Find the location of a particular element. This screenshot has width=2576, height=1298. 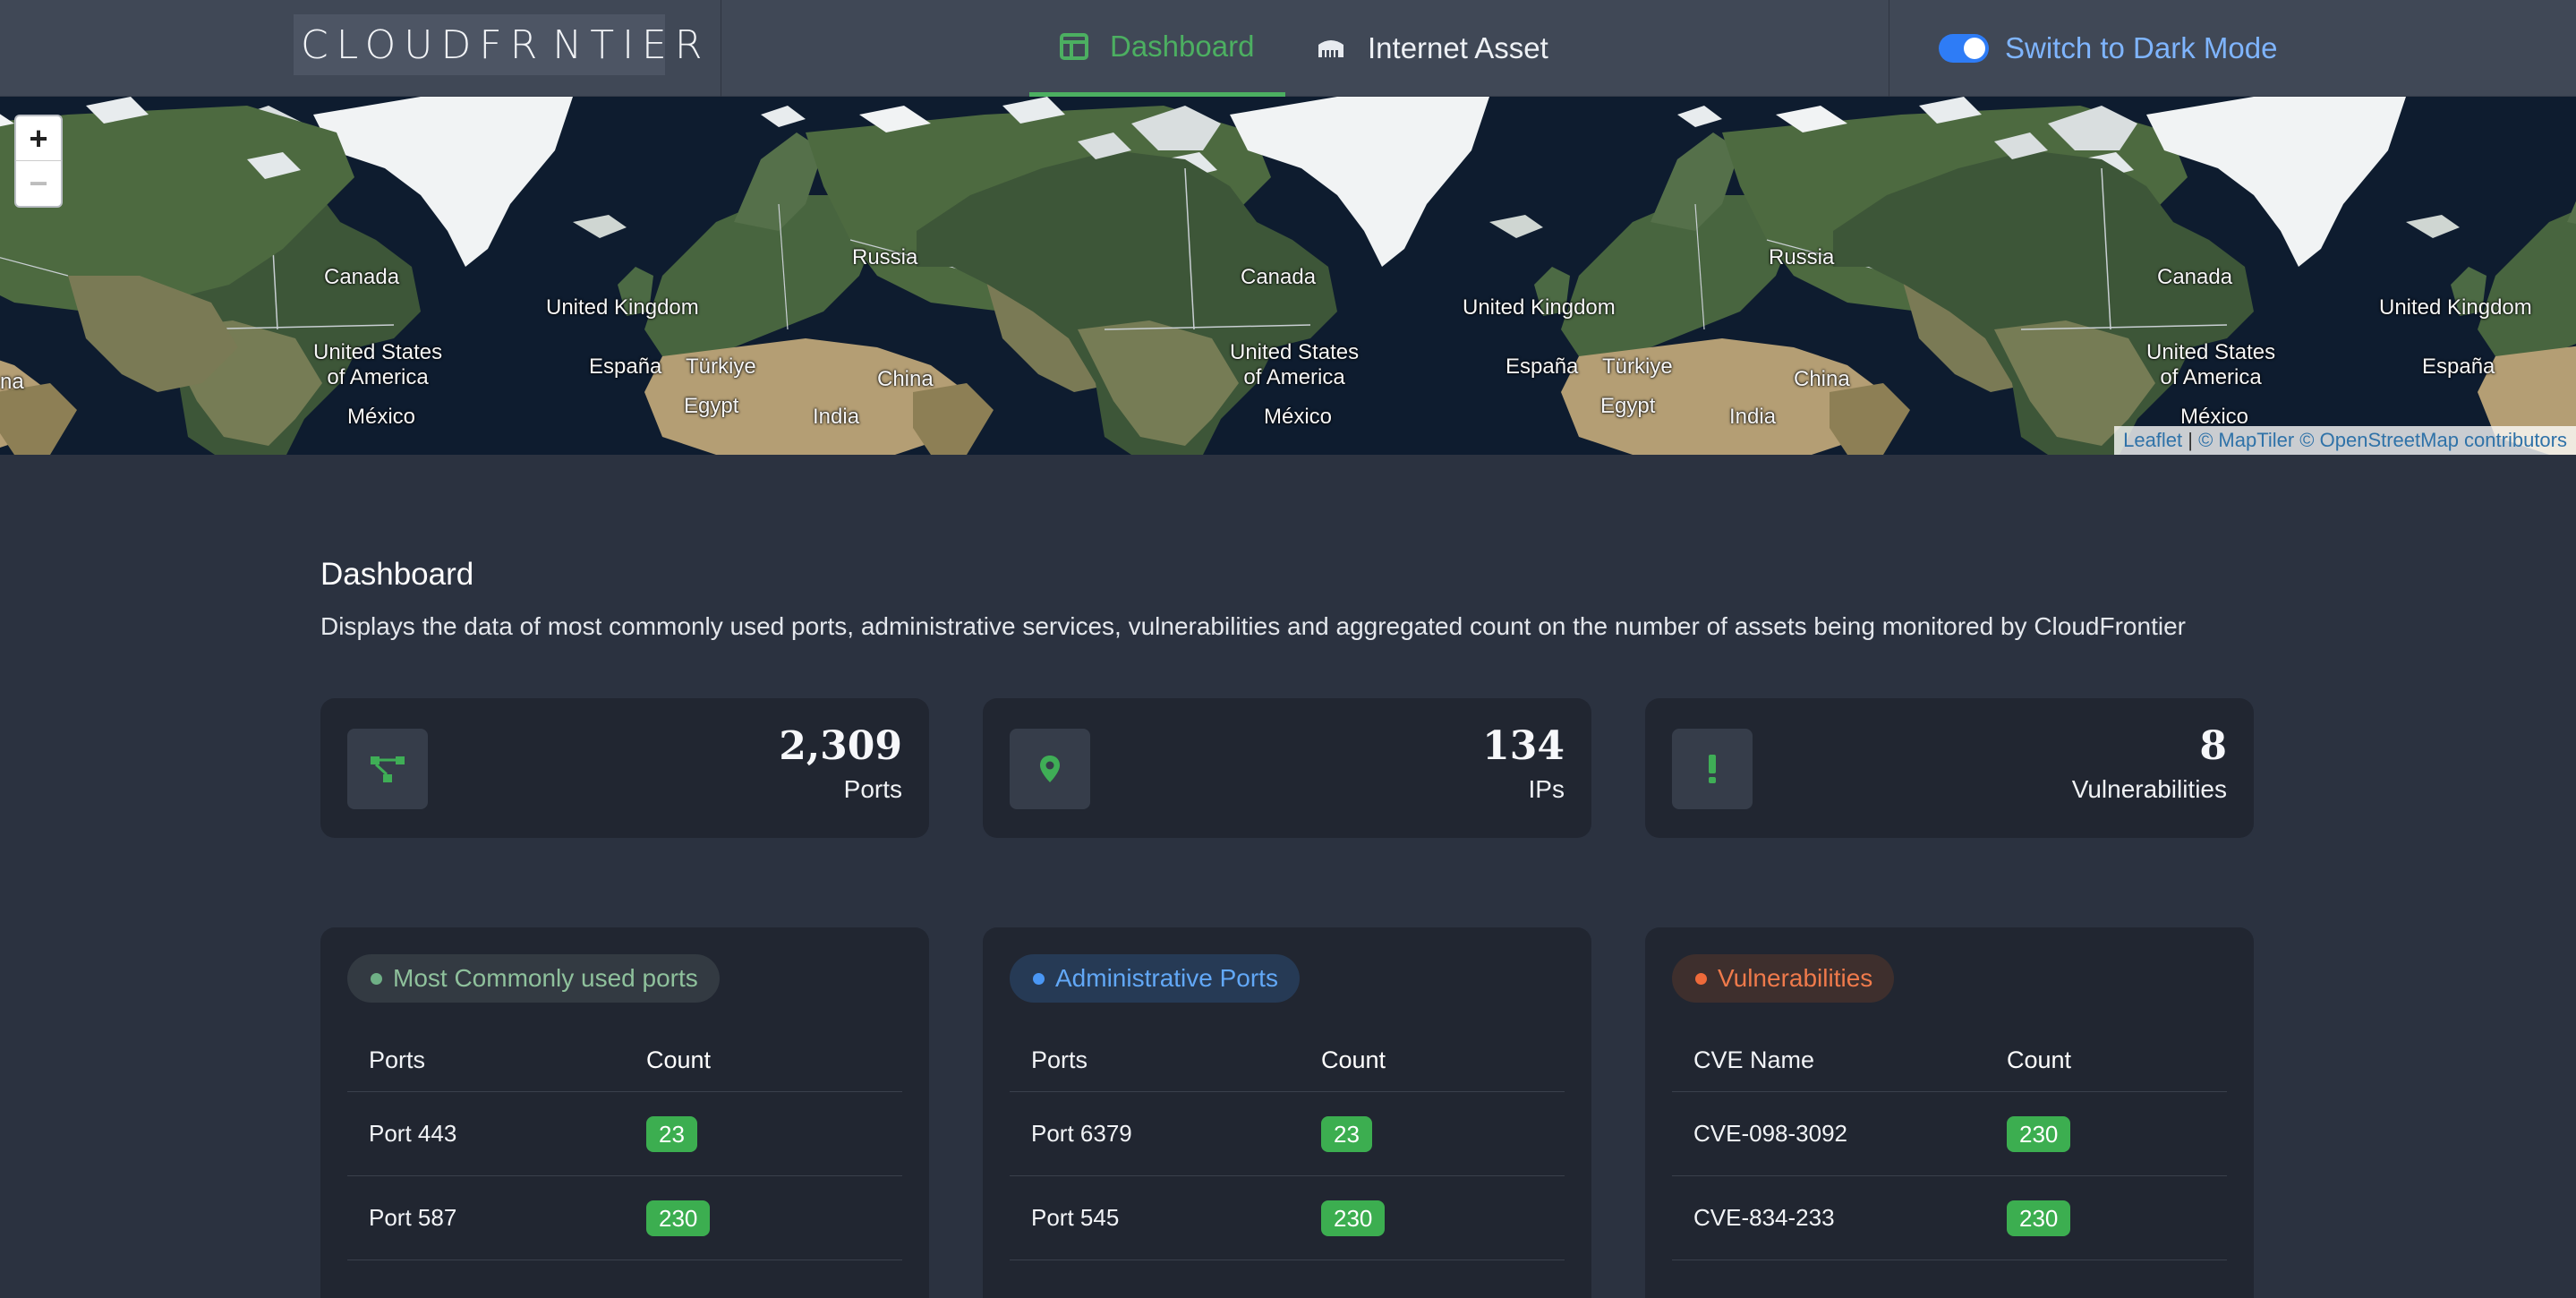

table-row: Port 443 23 is located at coordinates (624, 1134).